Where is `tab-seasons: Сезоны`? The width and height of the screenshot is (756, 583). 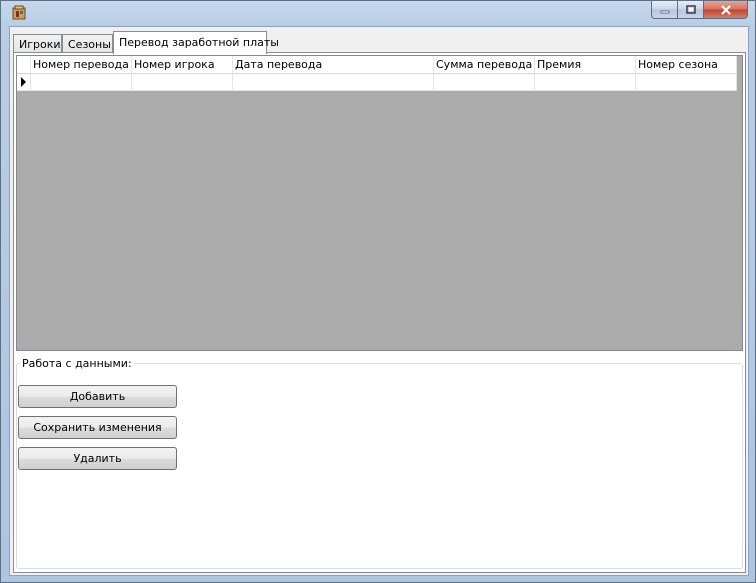 tab-seasons: Сезоны is located at coordinates (87, 43).